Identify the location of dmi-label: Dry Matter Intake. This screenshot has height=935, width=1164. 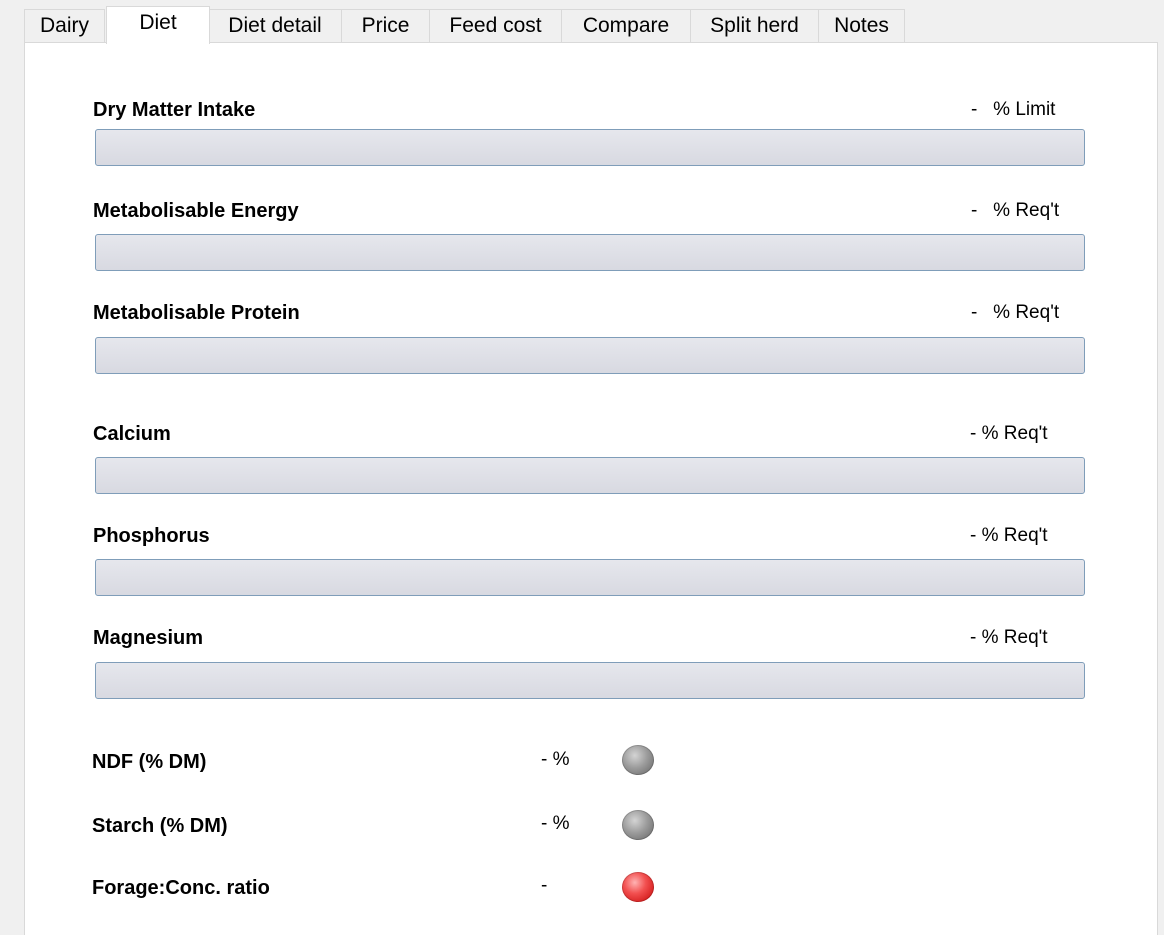
(174, 110).